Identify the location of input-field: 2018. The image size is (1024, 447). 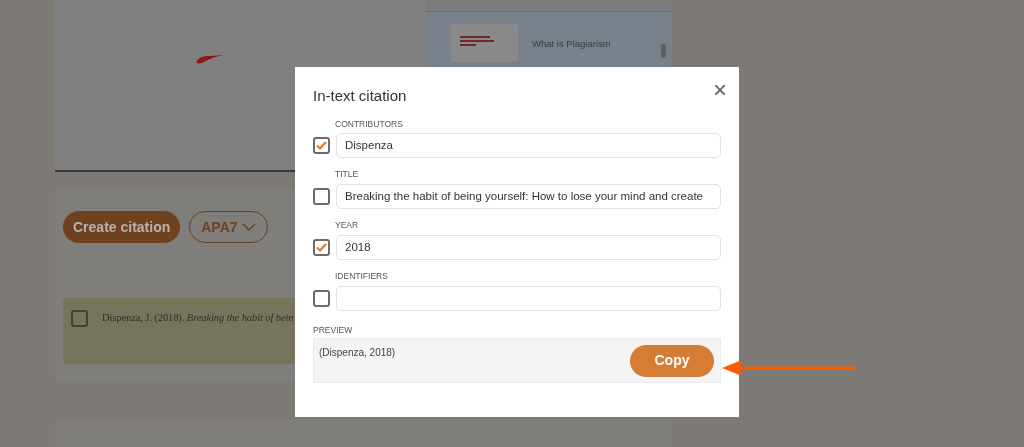
(528, 247).